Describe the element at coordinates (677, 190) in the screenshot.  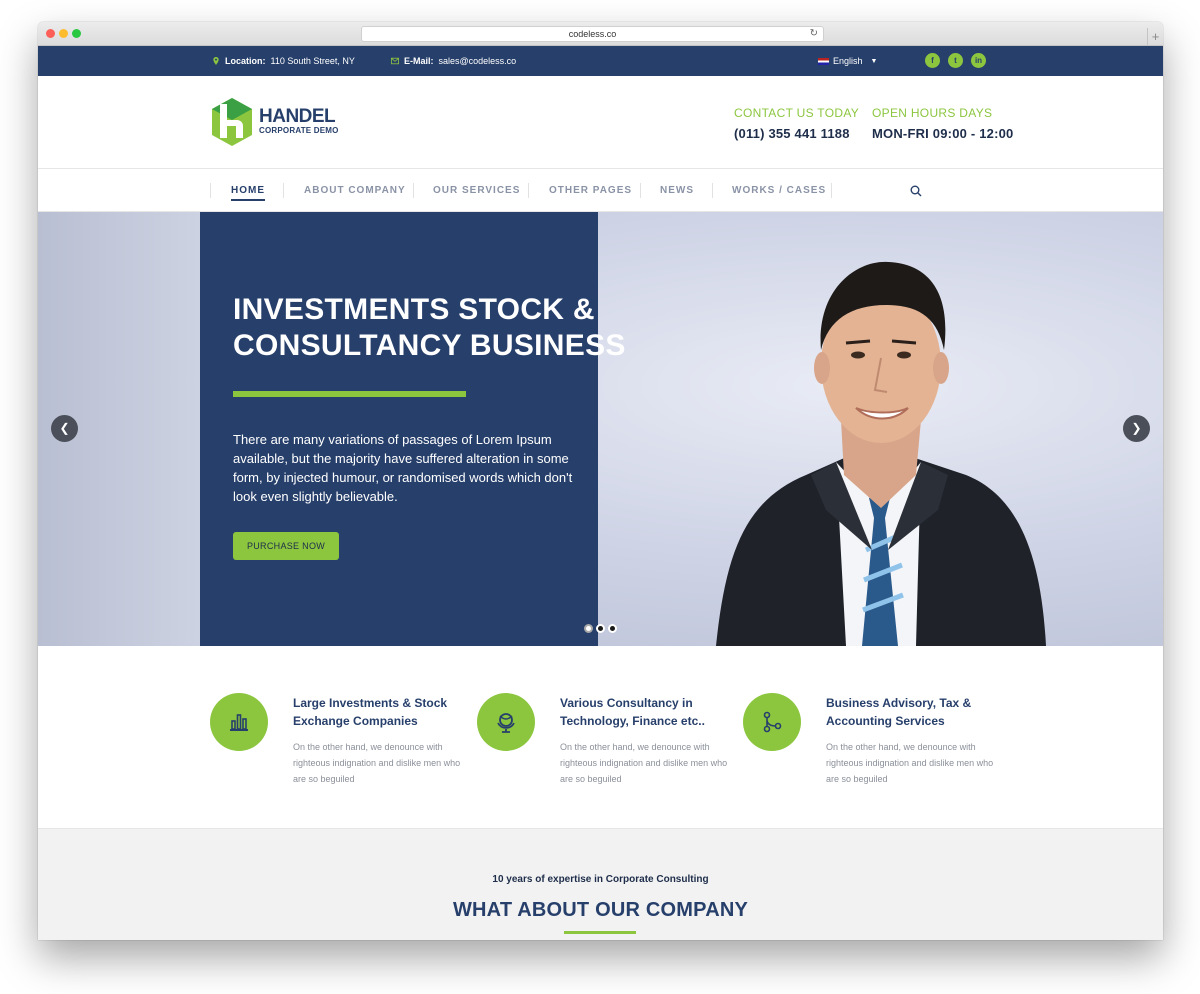
I see `nav-item-news: NEWS` at that location.